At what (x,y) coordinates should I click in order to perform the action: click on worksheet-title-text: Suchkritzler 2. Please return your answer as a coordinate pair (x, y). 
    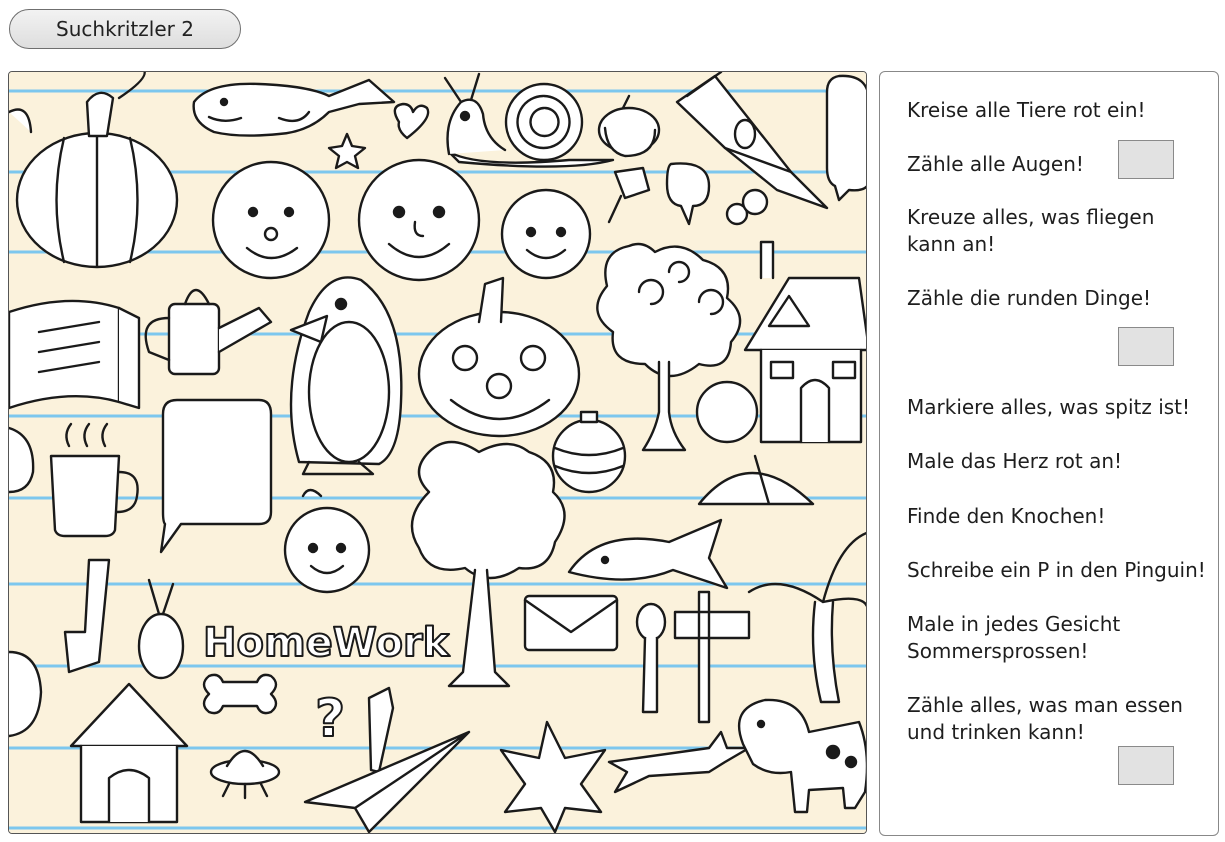
    Looking at the image, I should click on (125, 29).